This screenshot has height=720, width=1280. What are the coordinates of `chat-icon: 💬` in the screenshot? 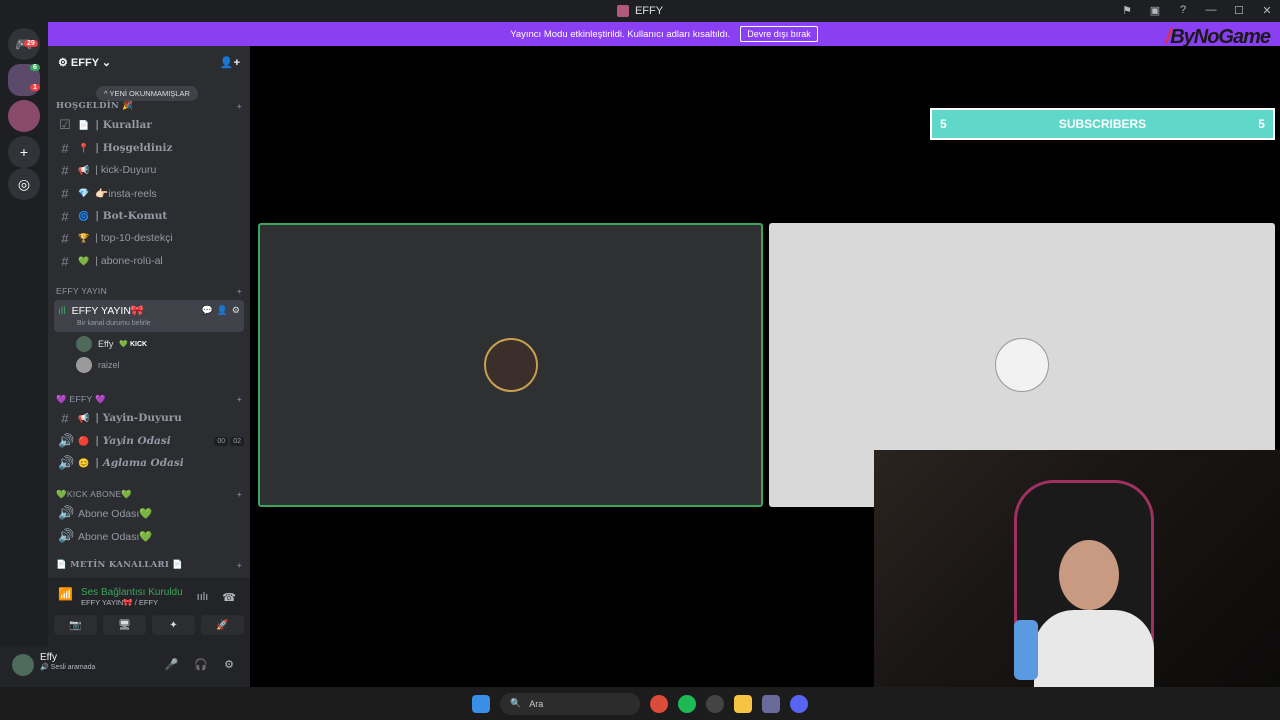 It's located at (206, 310).